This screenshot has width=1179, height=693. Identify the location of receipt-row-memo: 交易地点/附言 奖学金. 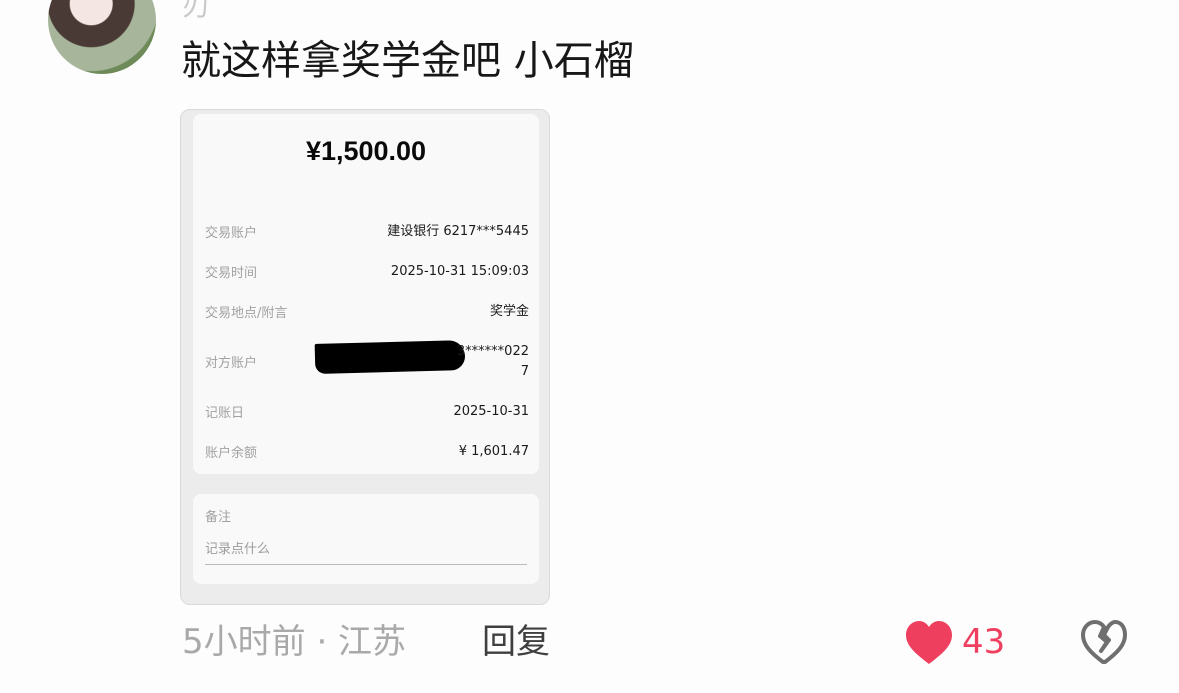
(367, 322).